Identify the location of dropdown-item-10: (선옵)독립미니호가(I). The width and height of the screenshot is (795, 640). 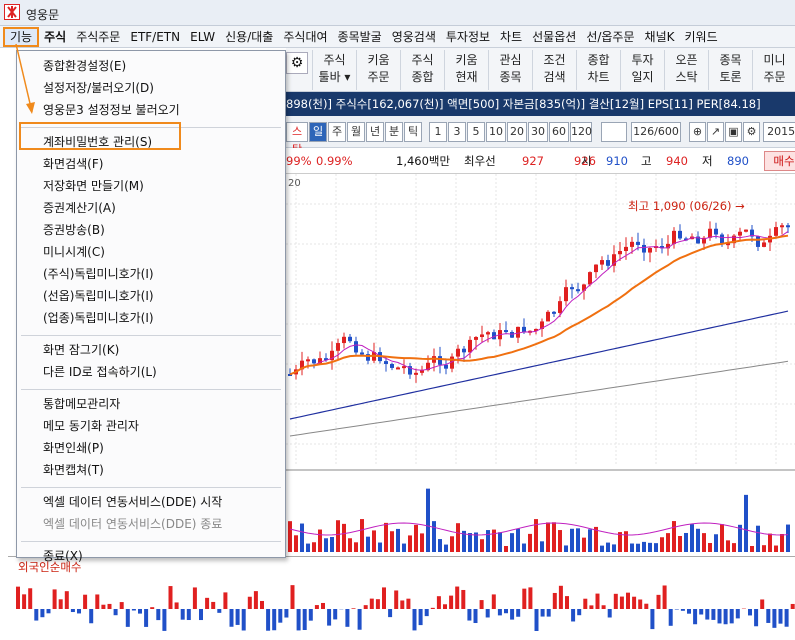
(98, 295).